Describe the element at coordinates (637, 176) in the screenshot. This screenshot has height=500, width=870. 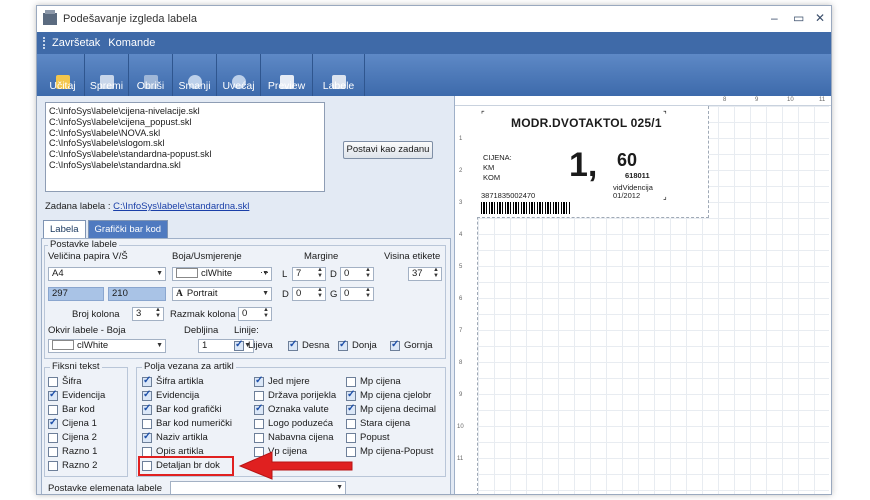
I see `preview-article-code: 618011` at that location.